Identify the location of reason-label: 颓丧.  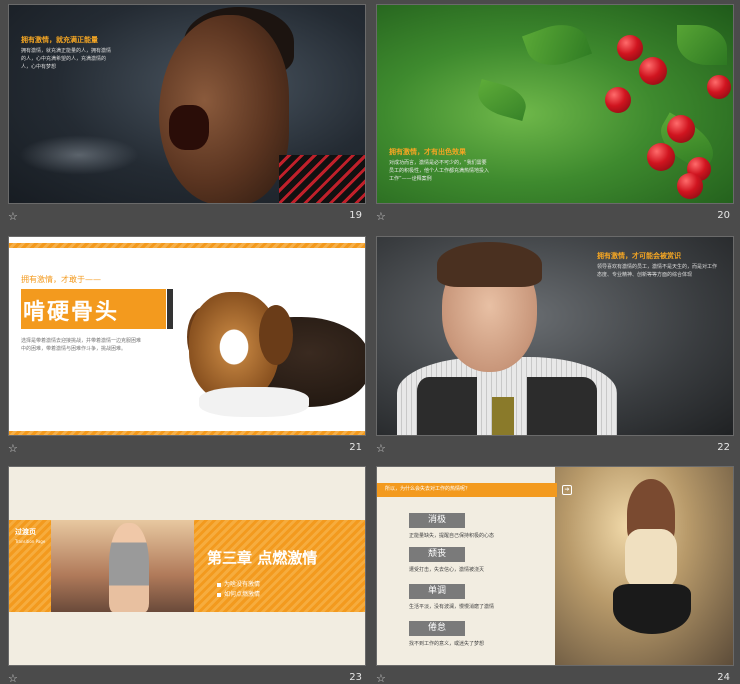
(437, 554).